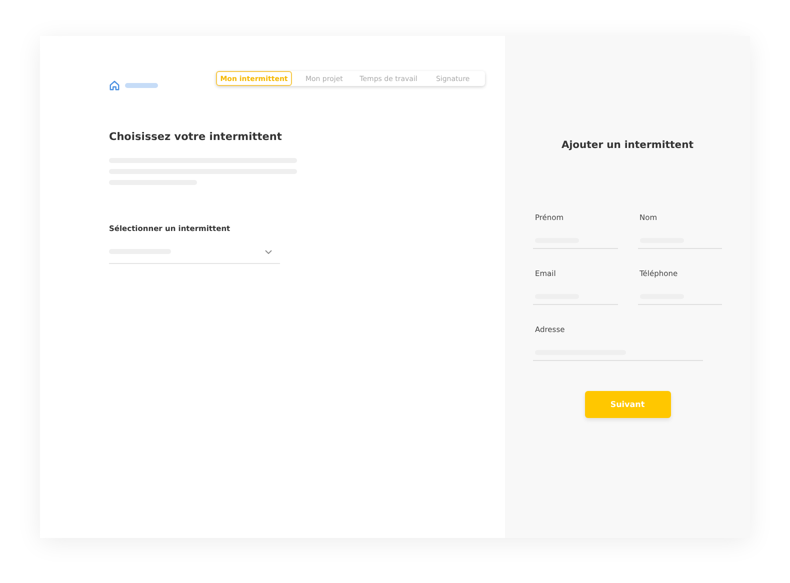 The width and height of the screenshot is (790, 583). I want to click on logo-bar, so click(141, 85).